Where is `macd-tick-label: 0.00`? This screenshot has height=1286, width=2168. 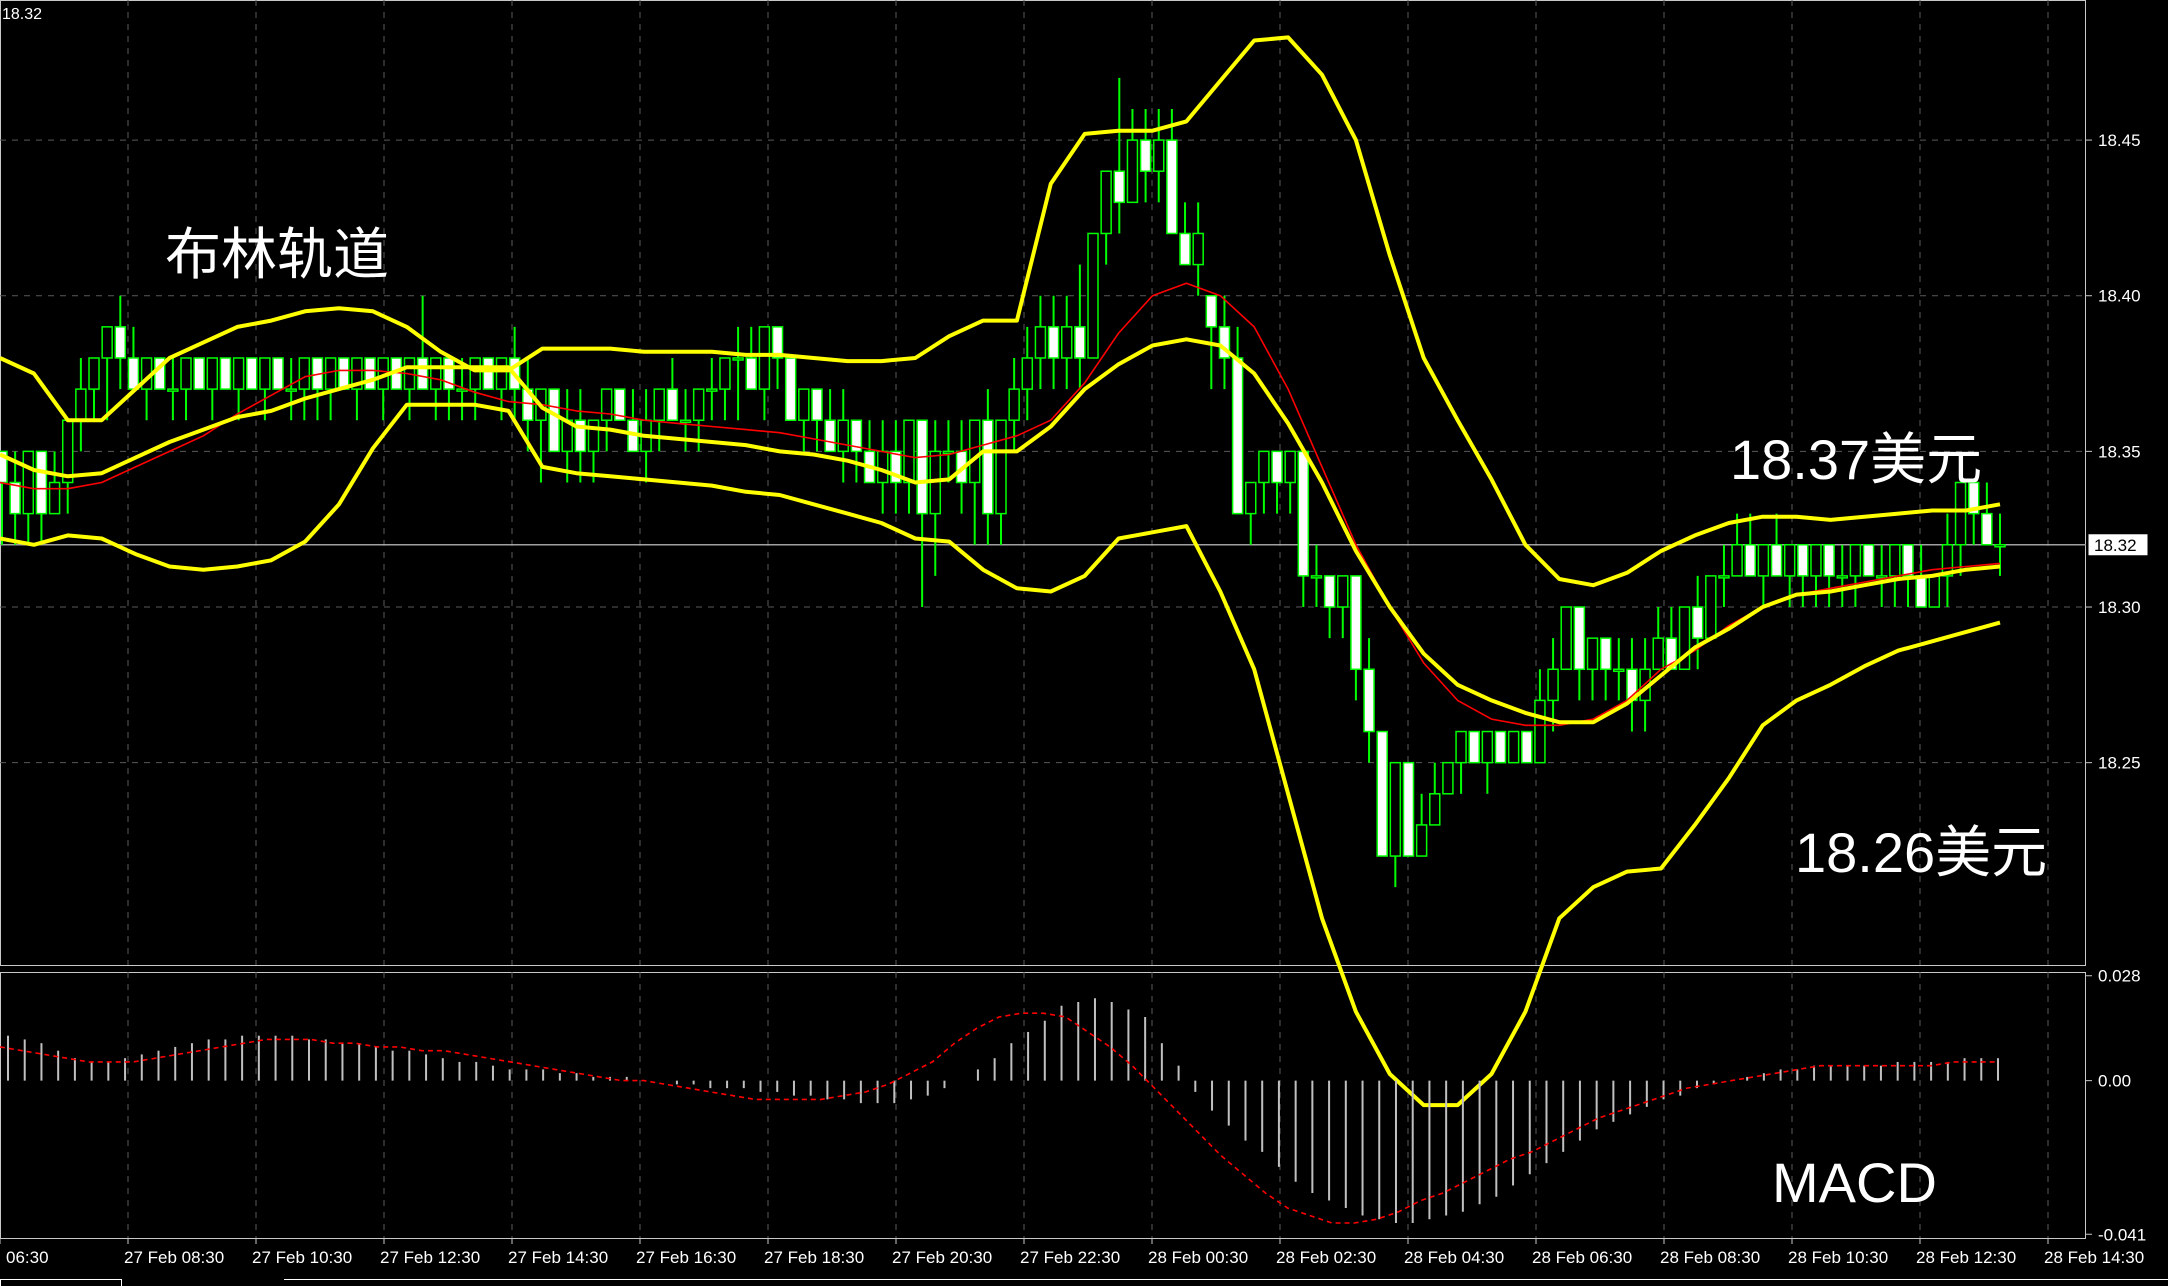 macd-tick-label: 0.00 is located at coordinates (2114, 1081).